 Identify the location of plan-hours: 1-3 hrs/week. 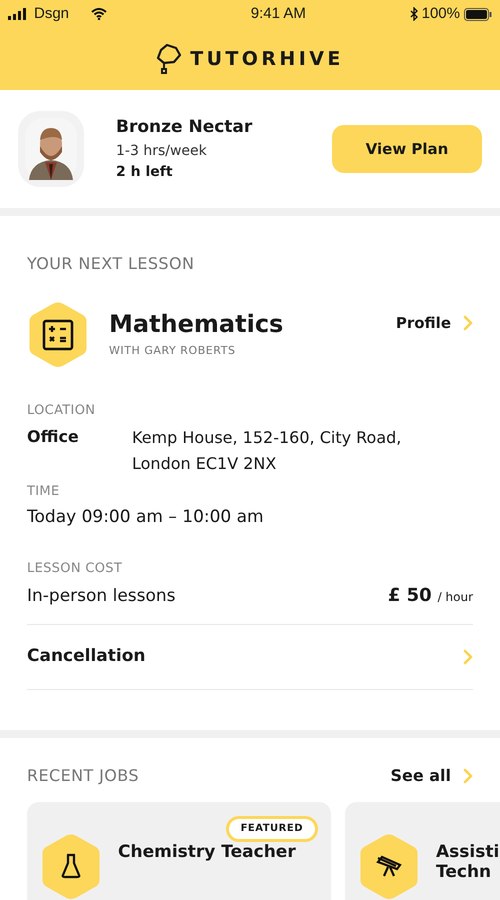
(162, 151).